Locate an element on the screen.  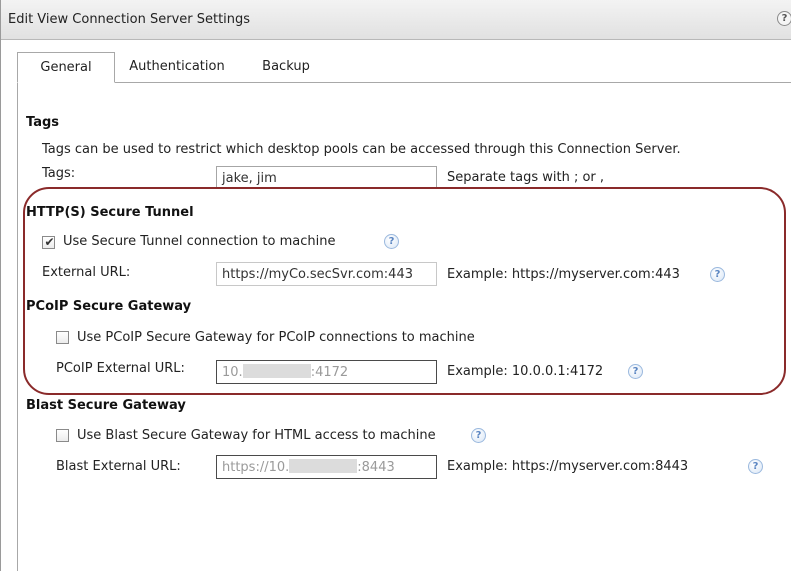
blast-gateway-checkbox is located at coordinates (62, 435).